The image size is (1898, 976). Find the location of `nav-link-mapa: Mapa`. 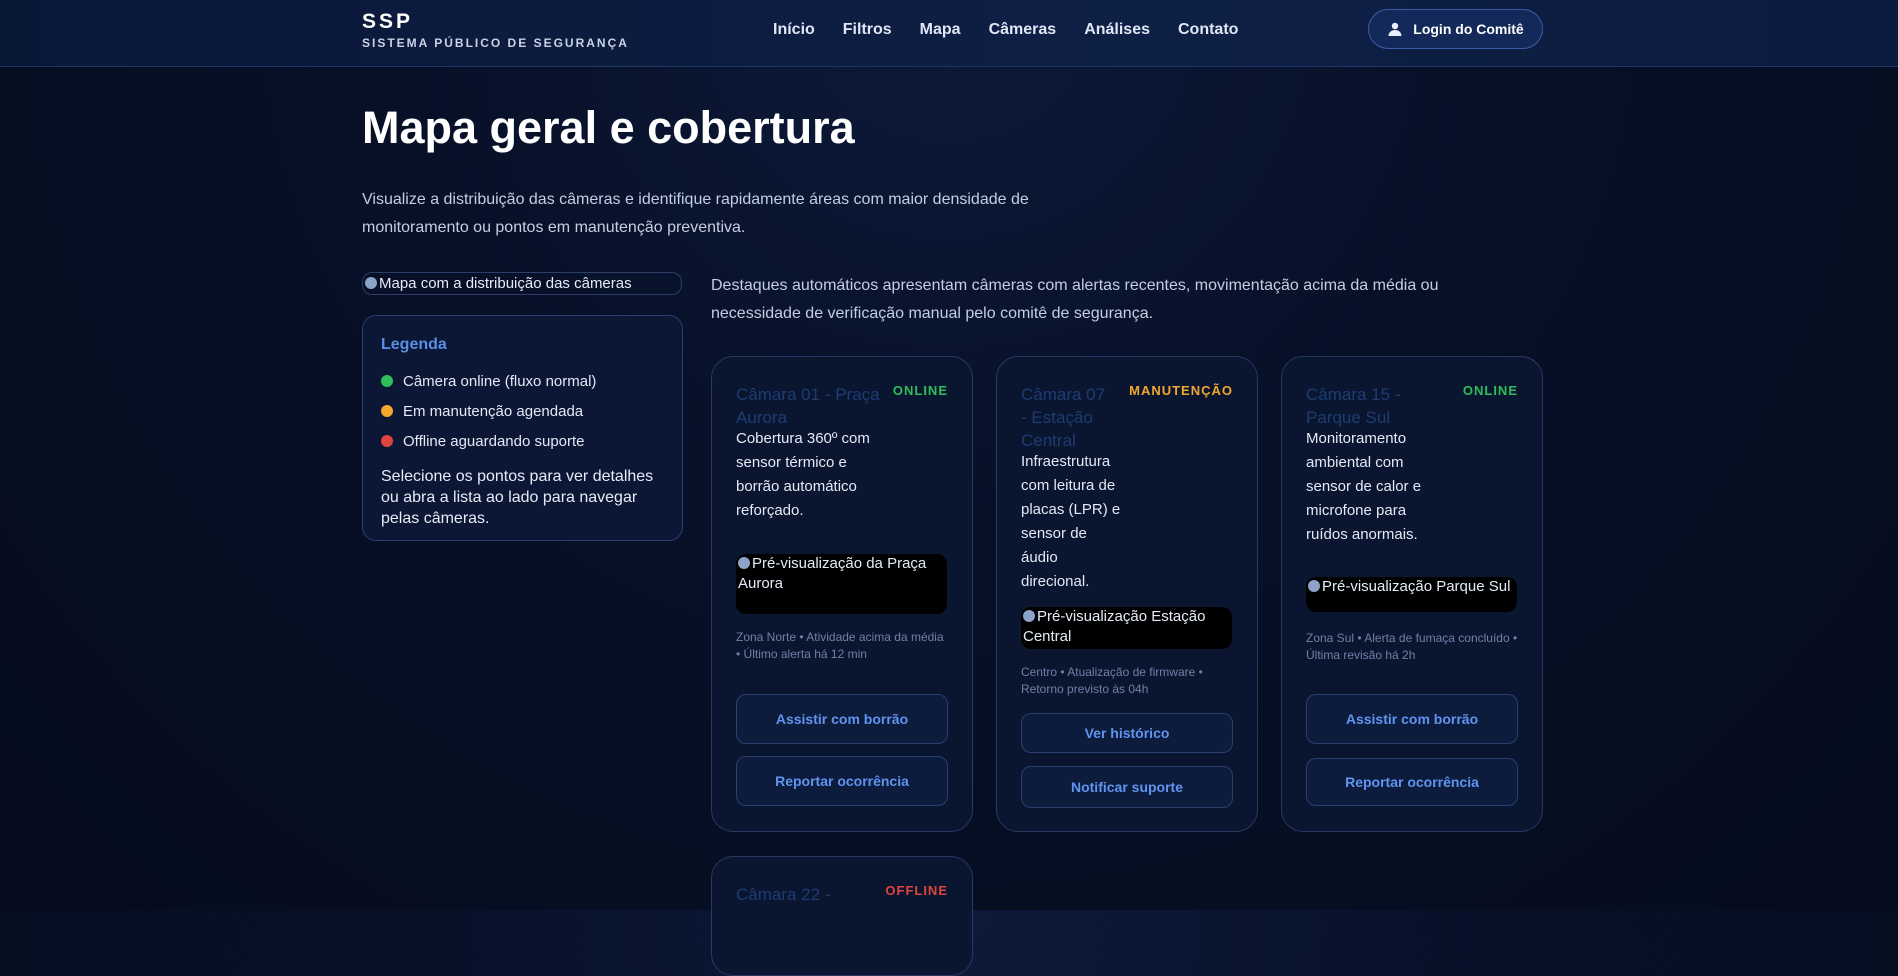

nav-link-mapa: Mapa is located at coordinates (940, 30).